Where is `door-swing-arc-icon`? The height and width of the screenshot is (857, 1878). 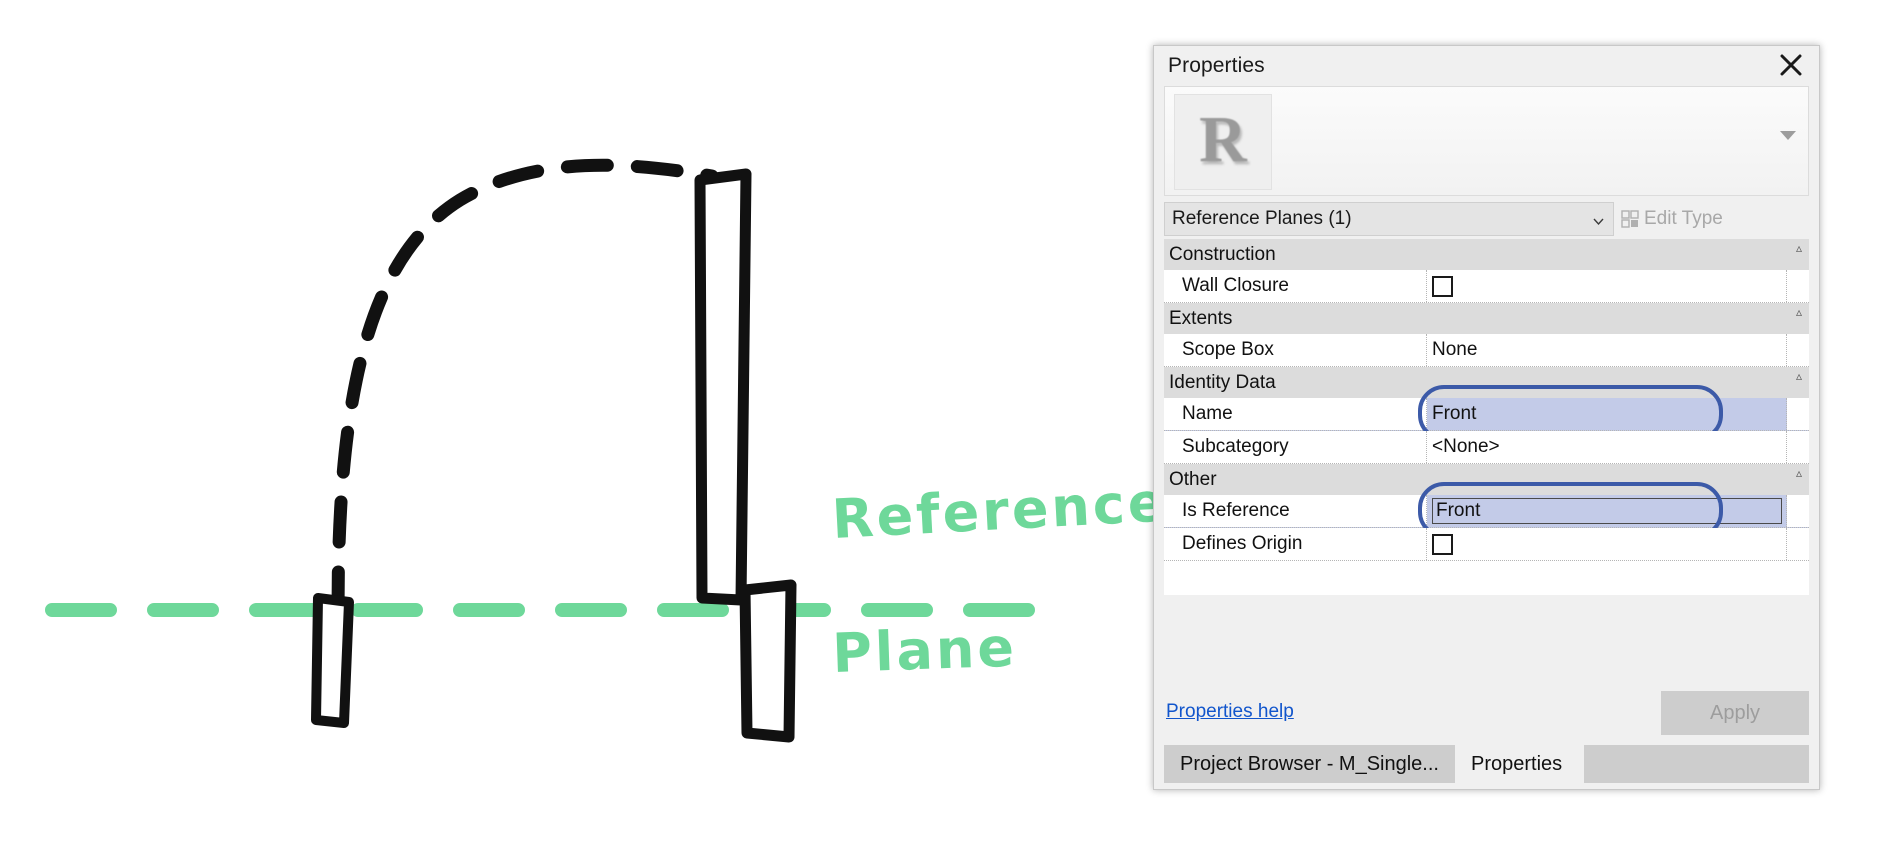 door-swing-arc-icon is located at coordinates (525, 388).